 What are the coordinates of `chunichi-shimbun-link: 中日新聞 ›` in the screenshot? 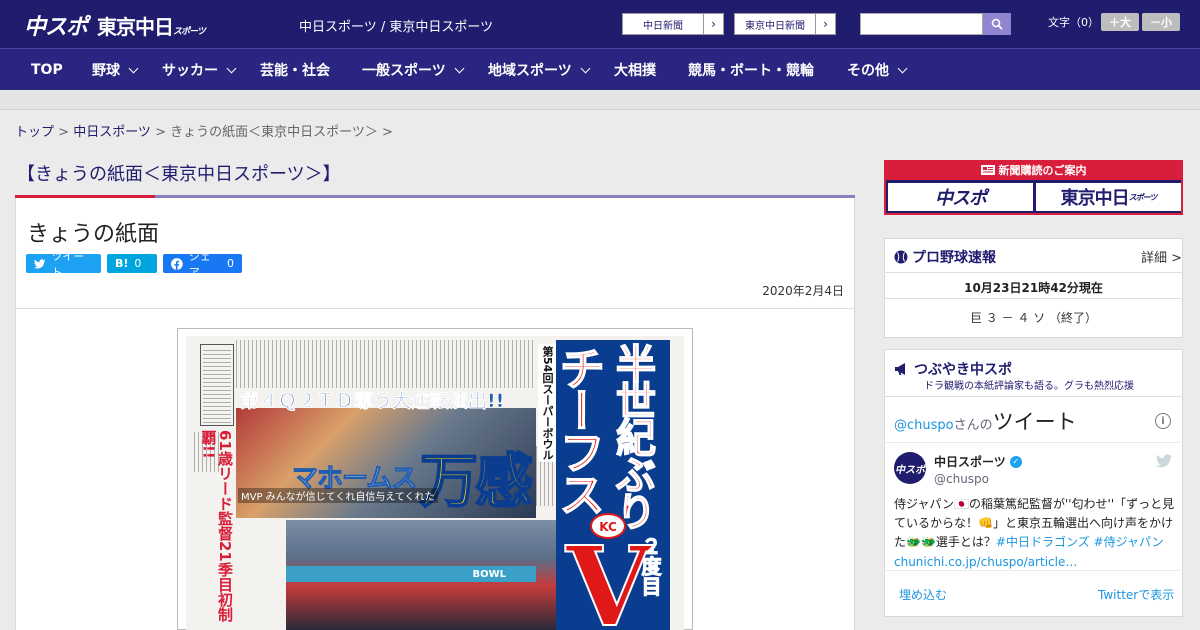 It's located at (673, 24).